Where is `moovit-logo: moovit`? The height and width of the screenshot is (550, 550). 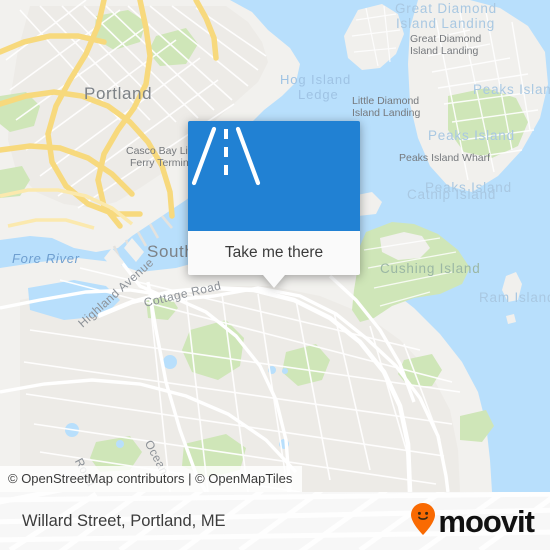 moovit-logo: moovit is located at coordinates (472, 521).